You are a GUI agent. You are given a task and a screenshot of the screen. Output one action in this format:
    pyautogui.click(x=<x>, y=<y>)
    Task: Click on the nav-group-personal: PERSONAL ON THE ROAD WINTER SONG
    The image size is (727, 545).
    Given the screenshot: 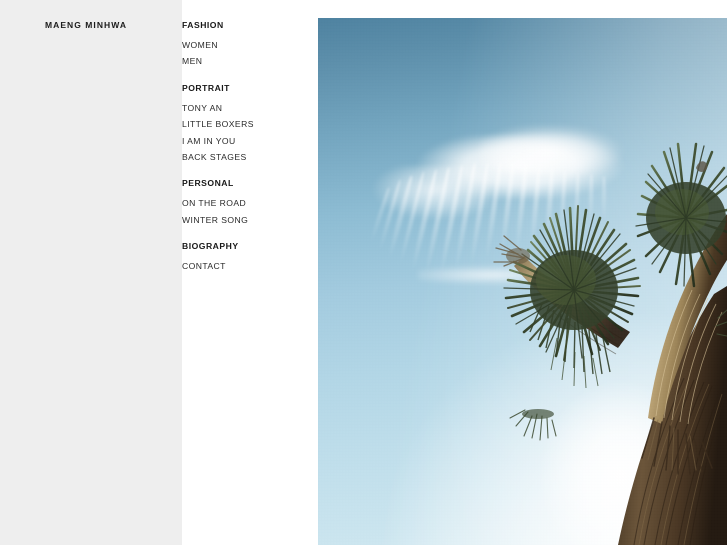 What is the action you would take?
    pyautogui.click(x=250, y=202)
    